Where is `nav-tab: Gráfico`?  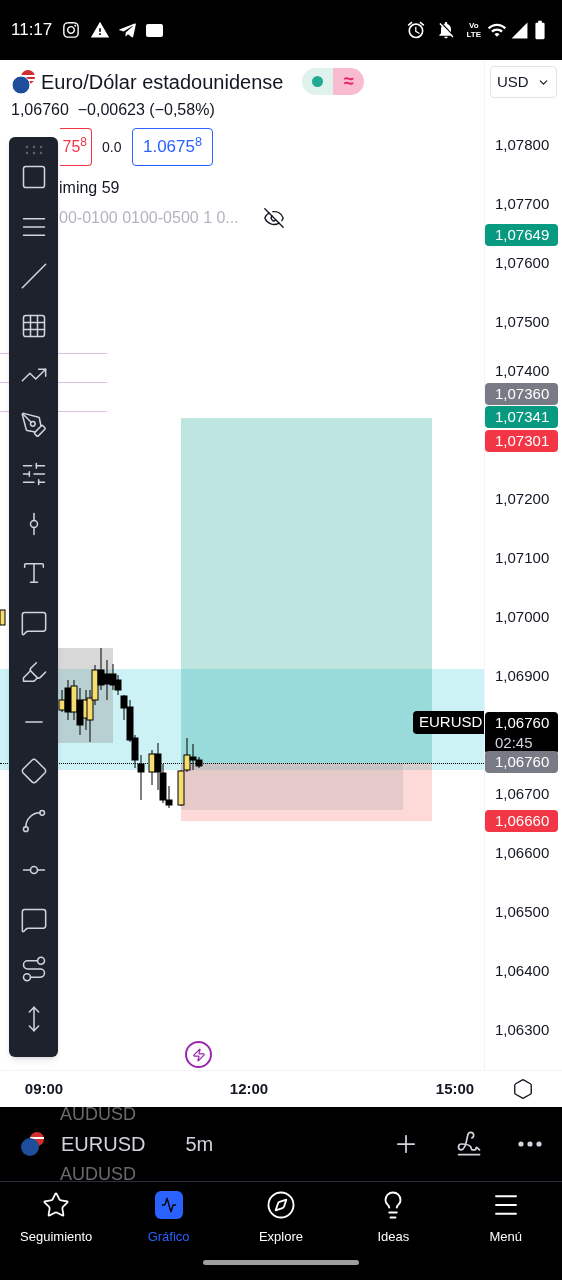 nav-tab: Gráfico is located at coordinates (168, 1221).